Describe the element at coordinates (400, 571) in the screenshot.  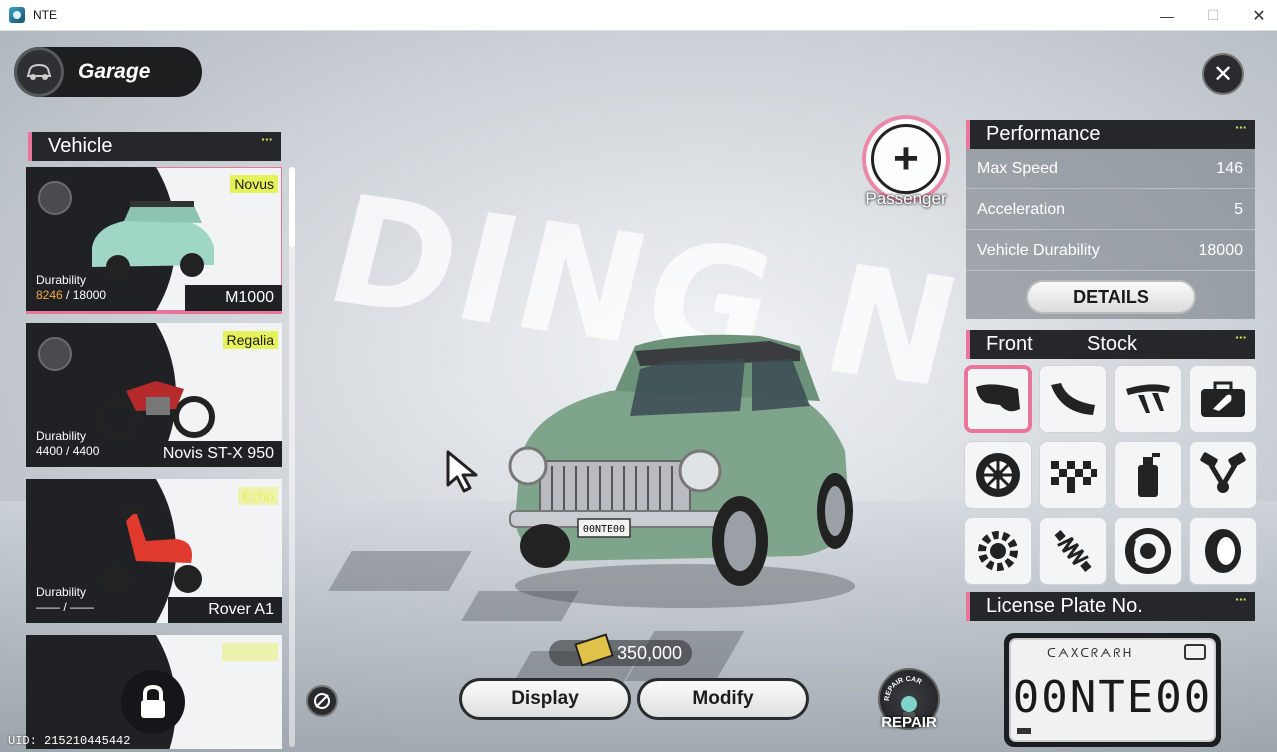
I see `floor-tile` at that location.